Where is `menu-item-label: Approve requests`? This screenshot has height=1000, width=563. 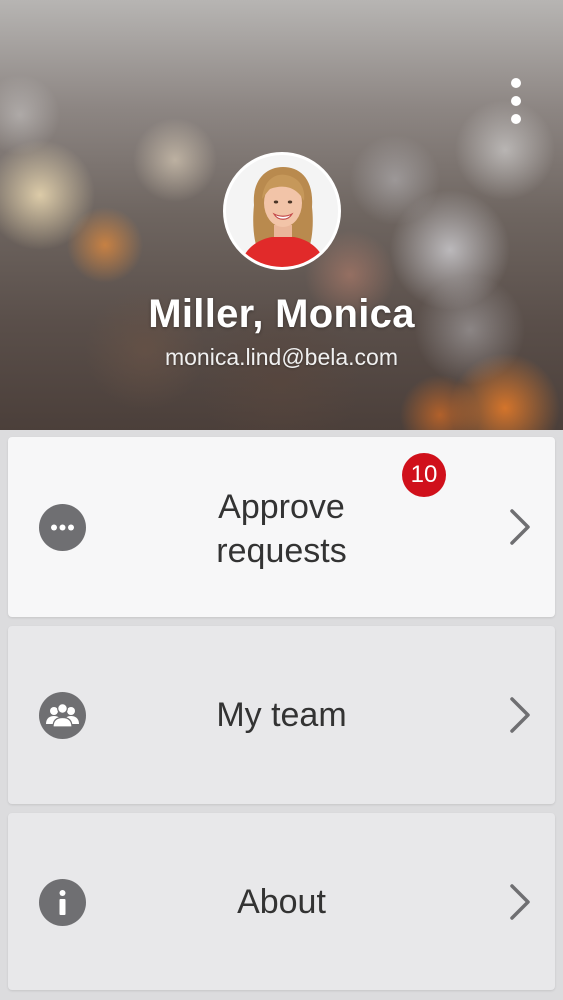 menu-item-label: Approve requests is located at coordinates (281, 529).